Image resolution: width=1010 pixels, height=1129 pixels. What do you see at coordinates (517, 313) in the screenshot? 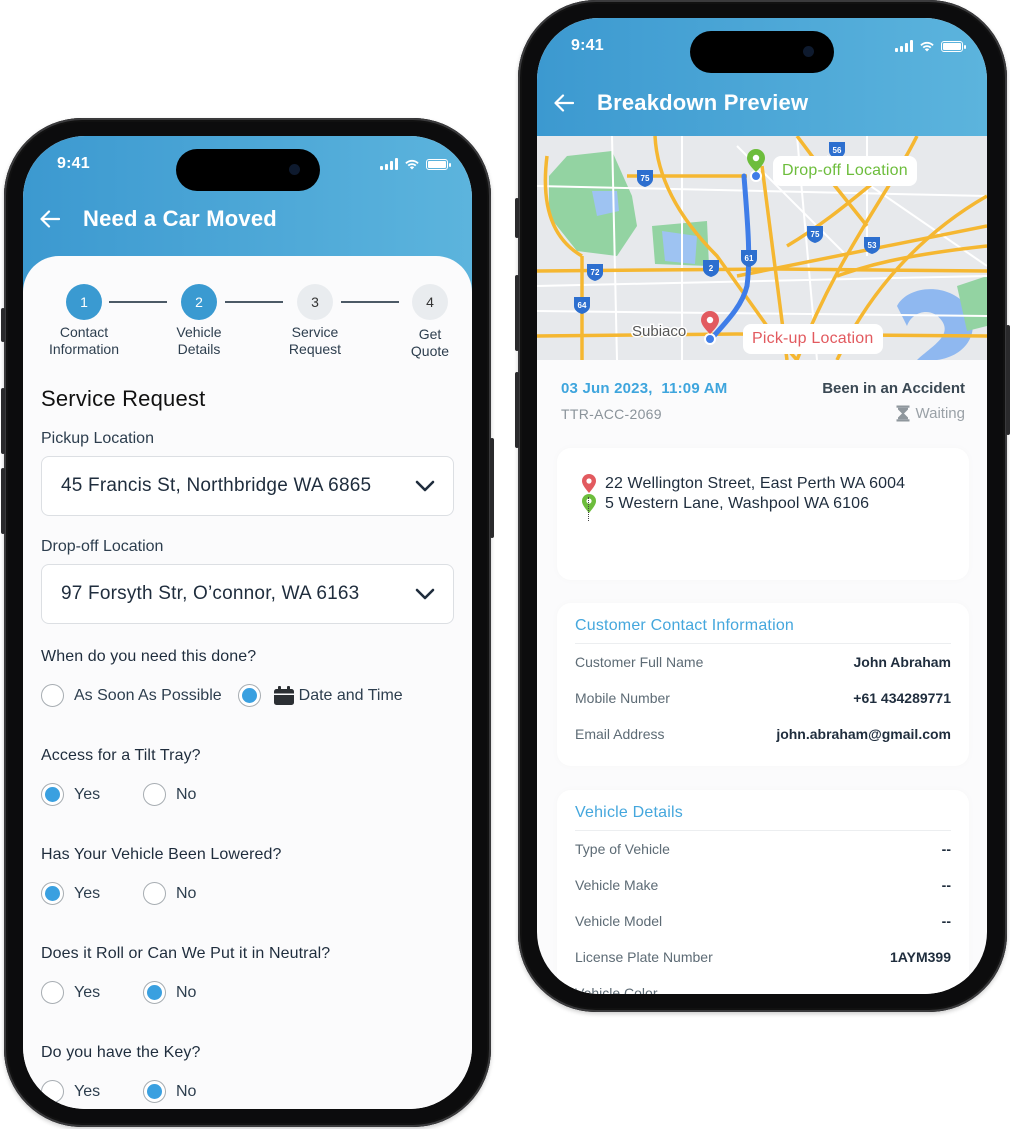
I see `volume-up-button` at bounding box center [517, 313].